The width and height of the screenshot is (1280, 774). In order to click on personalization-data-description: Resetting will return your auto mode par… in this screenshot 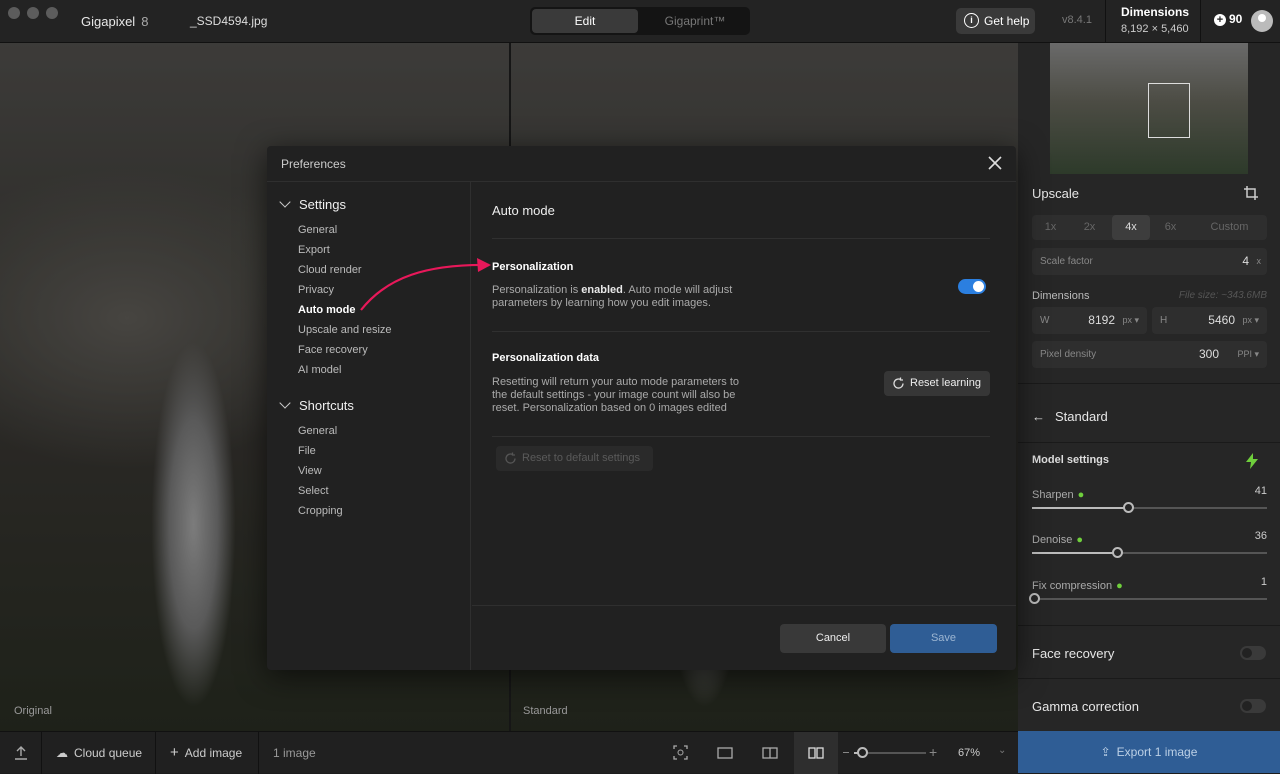, I will do `click(616, 395)`.